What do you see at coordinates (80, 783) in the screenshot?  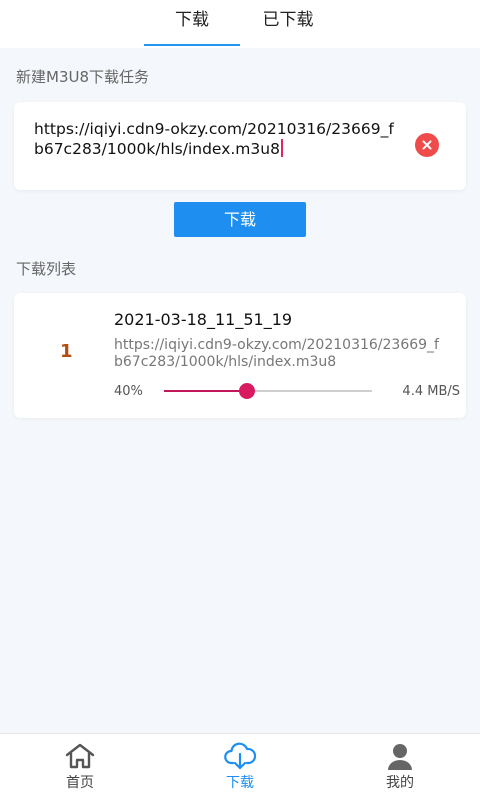 I see `nav-home-label: 首页` at bounding box center [80, 783].